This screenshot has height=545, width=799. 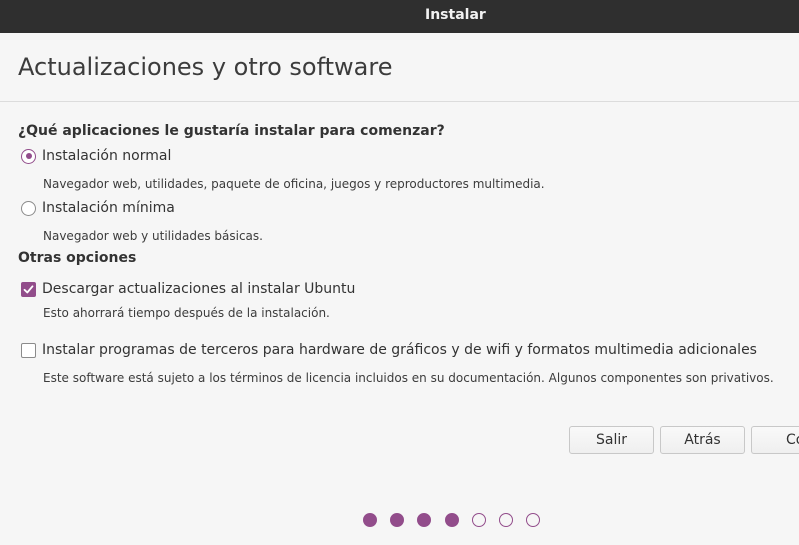 I want to click on minimal-install-description: Navegador web y utilidades básicas., so click(x=153, y=236).